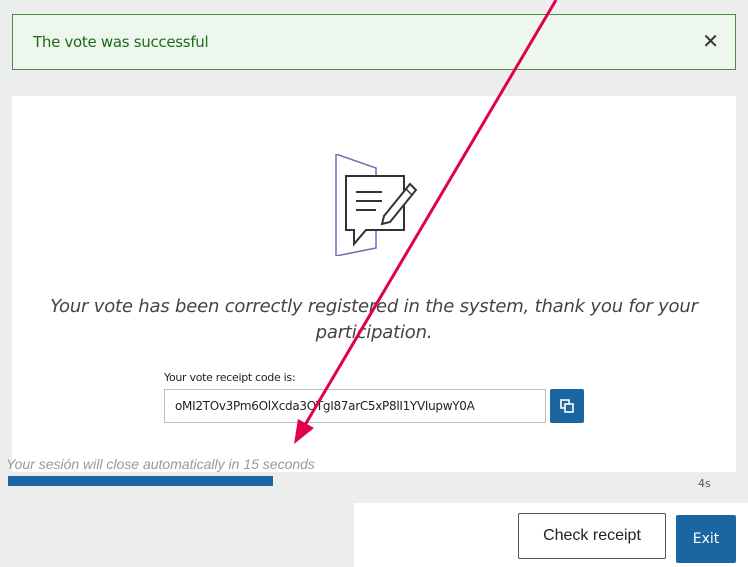  Describe the element at coordinates (140, 481) in the screenshot. I see `session-progress-fill` at that location.